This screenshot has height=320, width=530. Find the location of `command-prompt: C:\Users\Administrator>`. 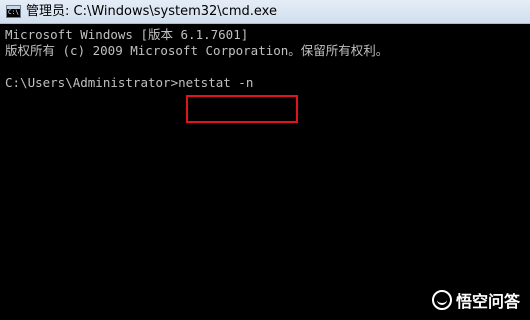

command-prompt: C:\Users\Administrator> is located at coordinates (92, 82).